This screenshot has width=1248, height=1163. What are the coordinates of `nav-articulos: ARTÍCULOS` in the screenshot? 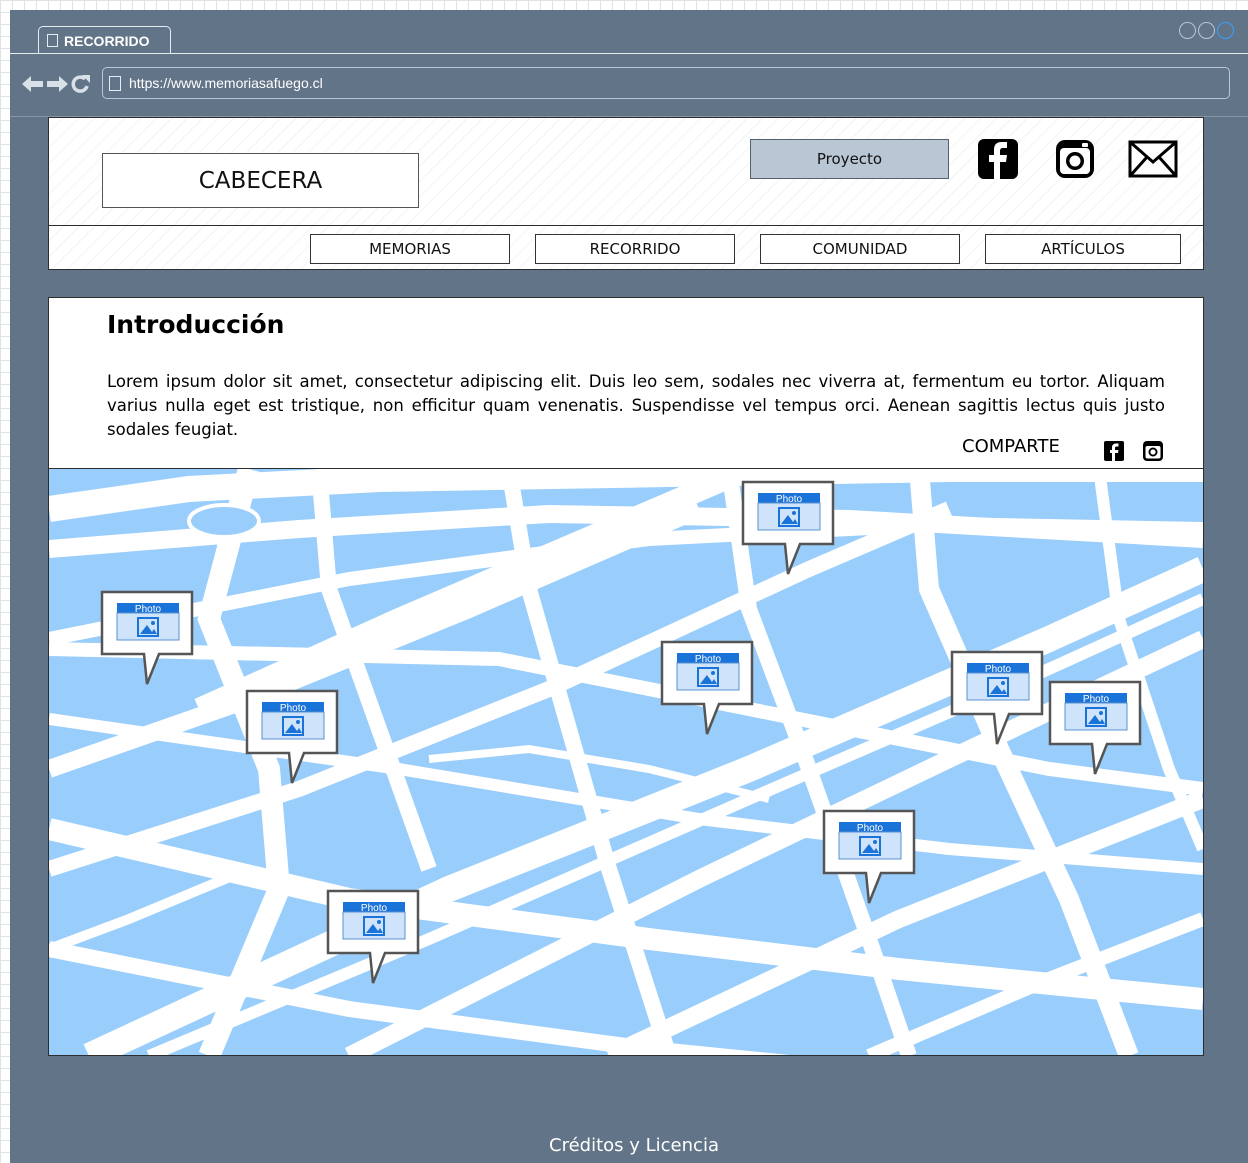 It's located at (1083, 249).